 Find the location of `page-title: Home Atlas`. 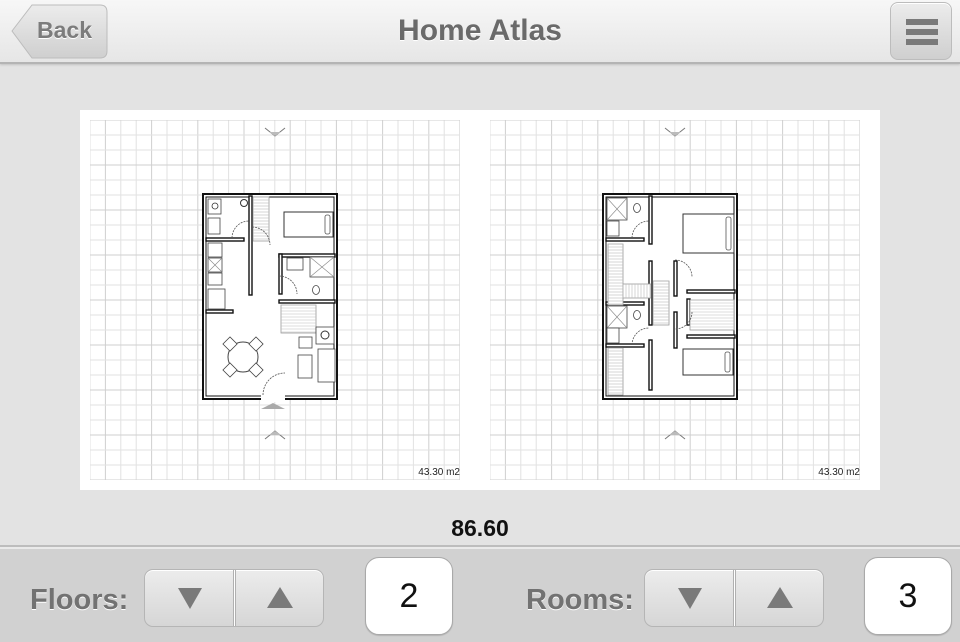

page-title: Home Atlas is located at coordinates (480, 30).